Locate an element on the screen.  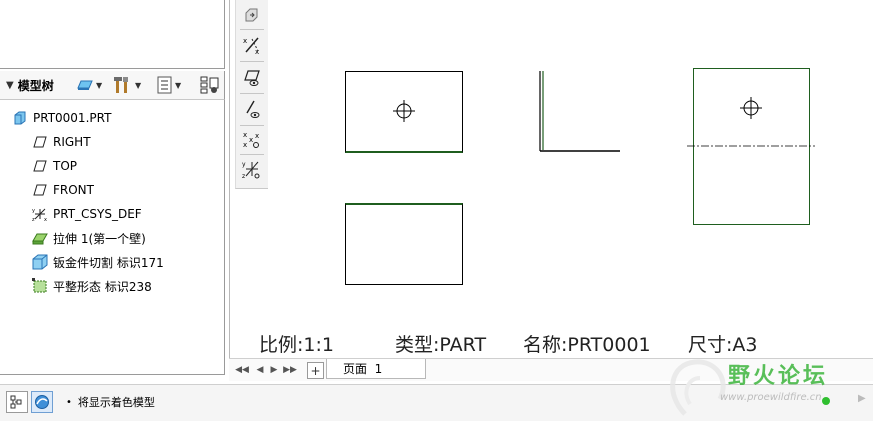
browser-icon is located at coordinates (42, 402).